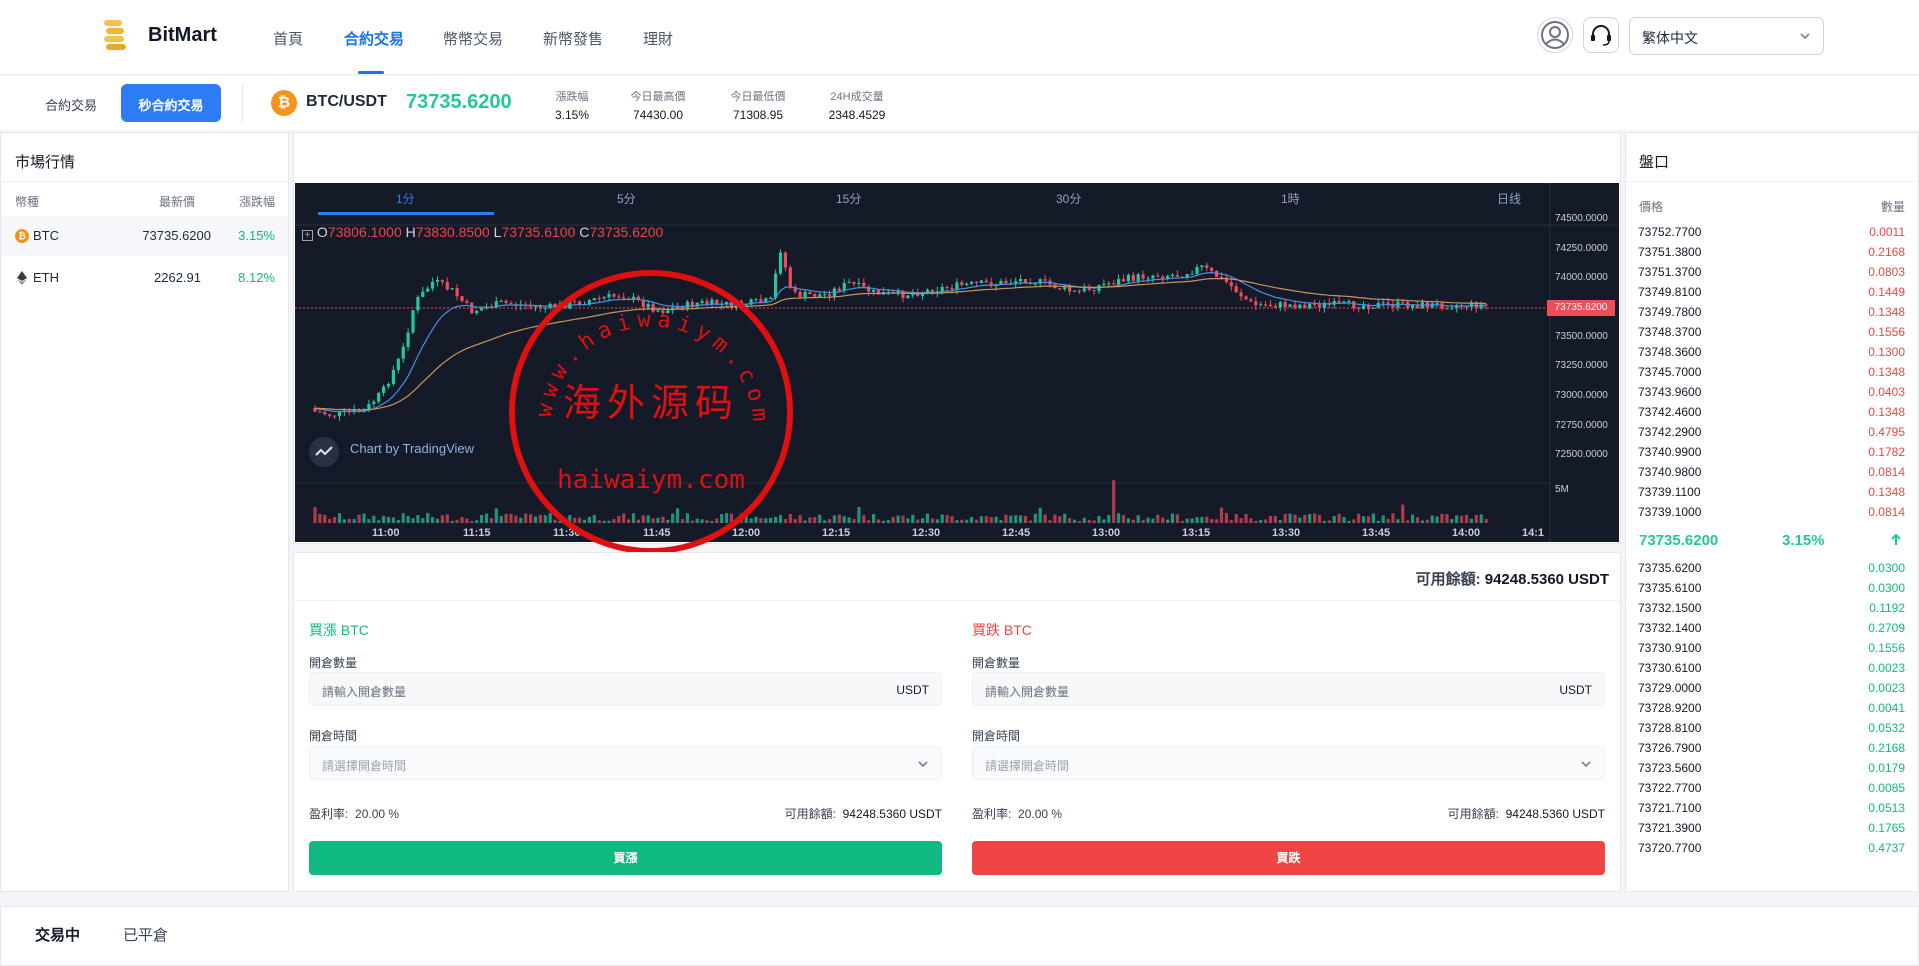 This screenshot has height=966, width=1919. Describe the element at coordinates (1670, 452) in the screenshot. I see `order-price: 73740.9900` at that location.